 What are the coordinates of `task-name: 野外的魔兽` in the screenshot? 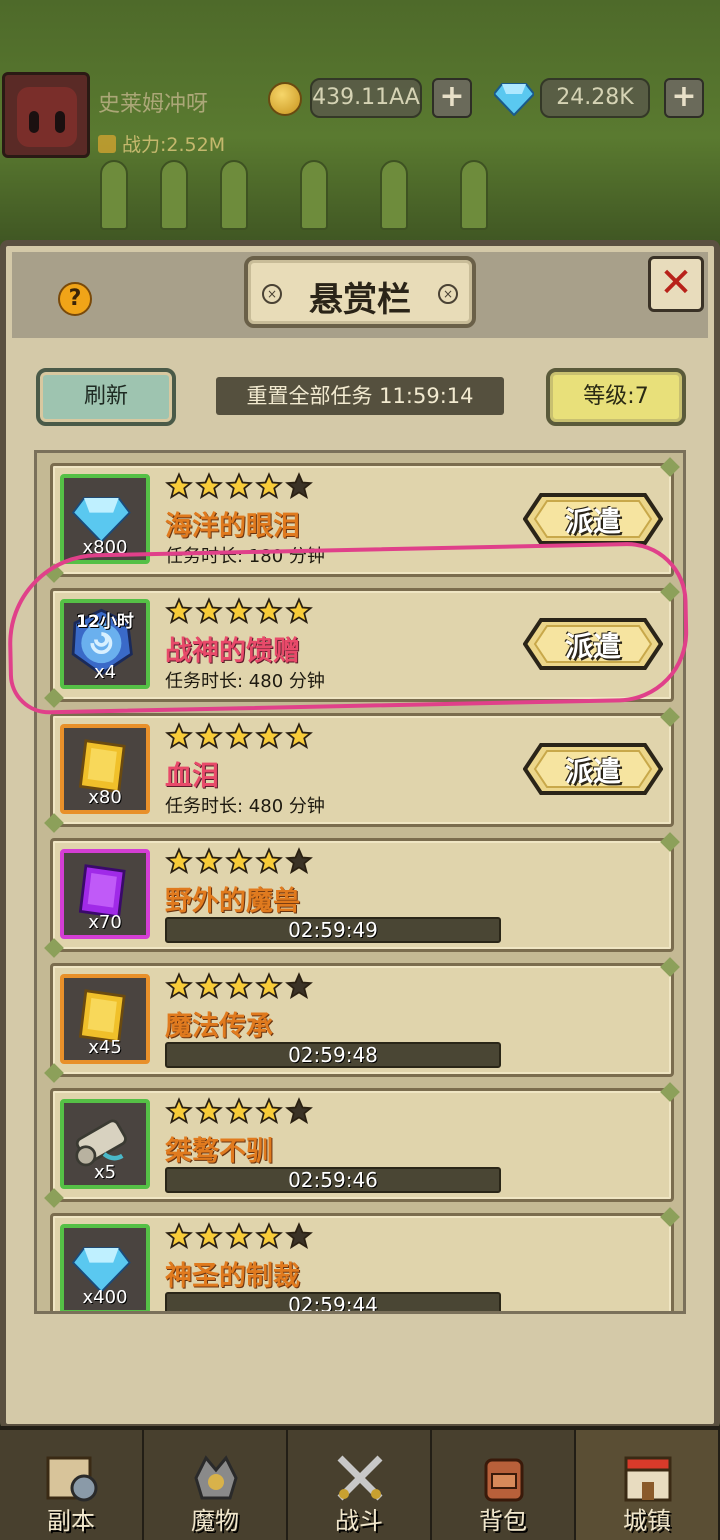 It's located at (232, 901).